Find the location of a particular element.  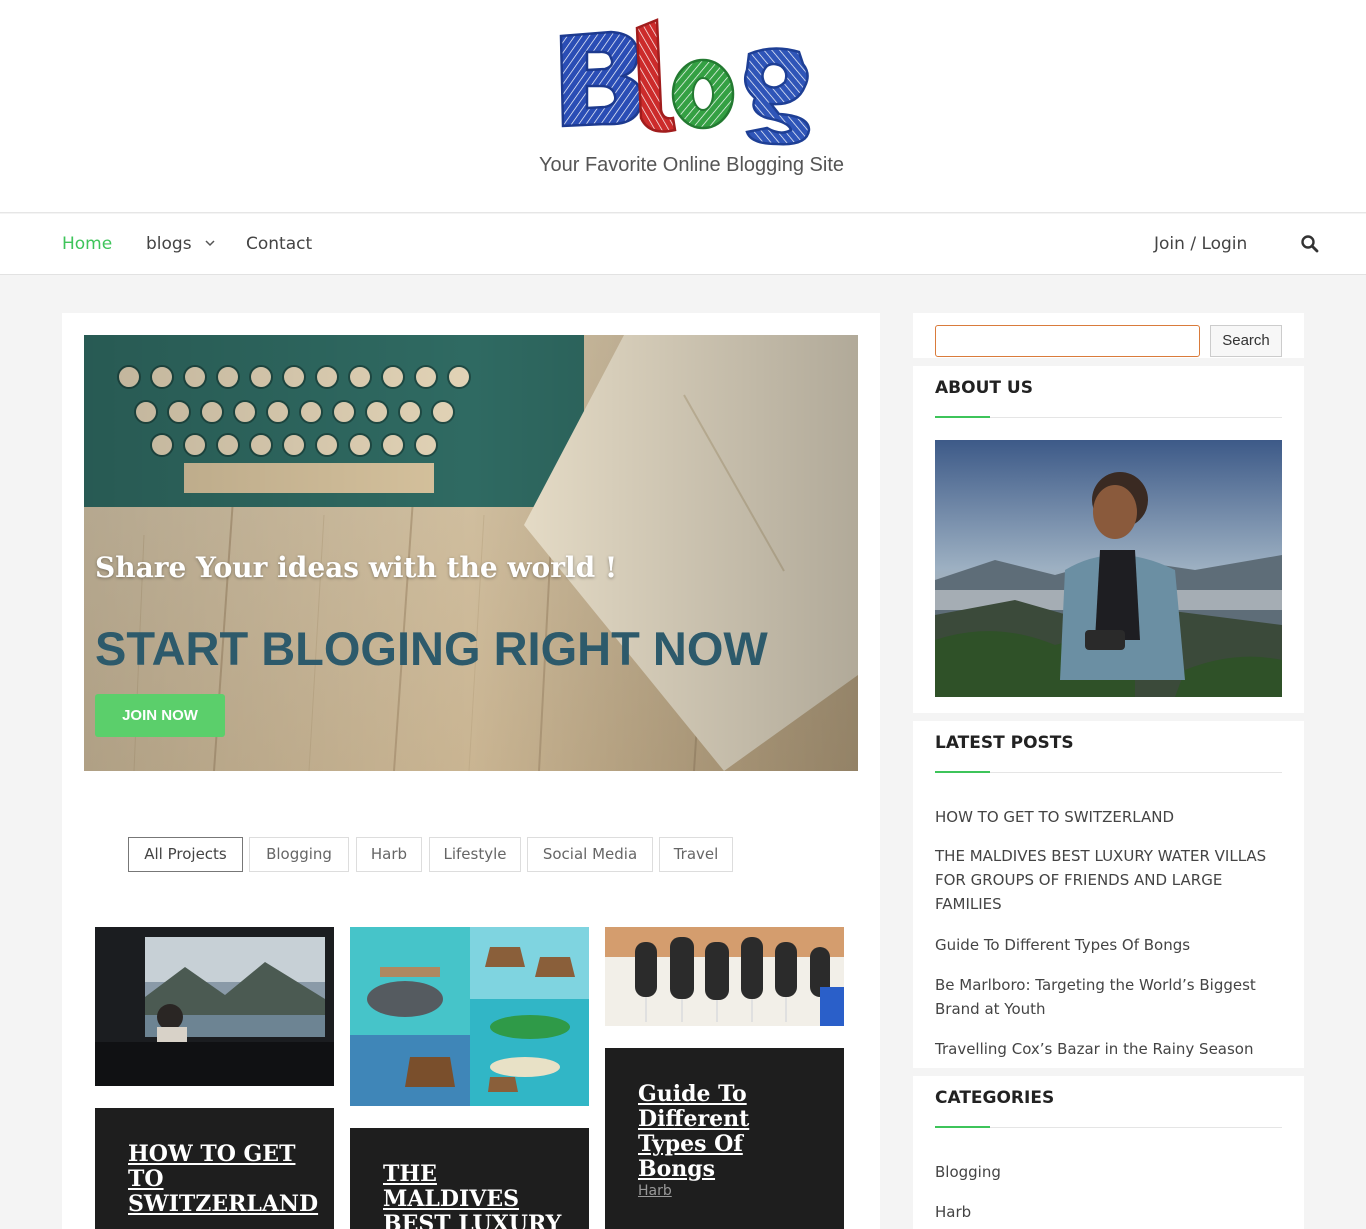

card-title-switzerland: HOW TO GET TO SWITZERLAND is located at coordinates (223, 1179).